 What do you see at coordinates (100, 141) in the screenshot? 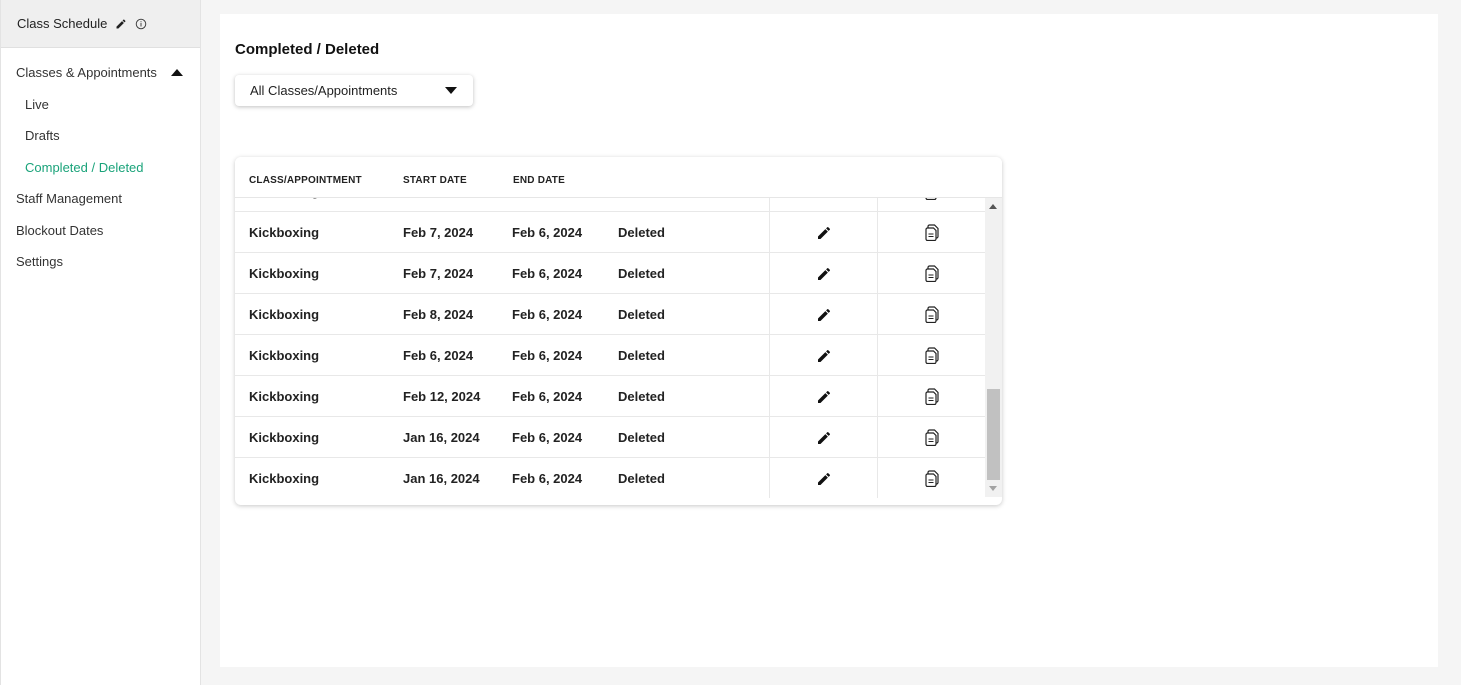
I see `nav-drafts: Drafts` at bounding box center [100, 141].